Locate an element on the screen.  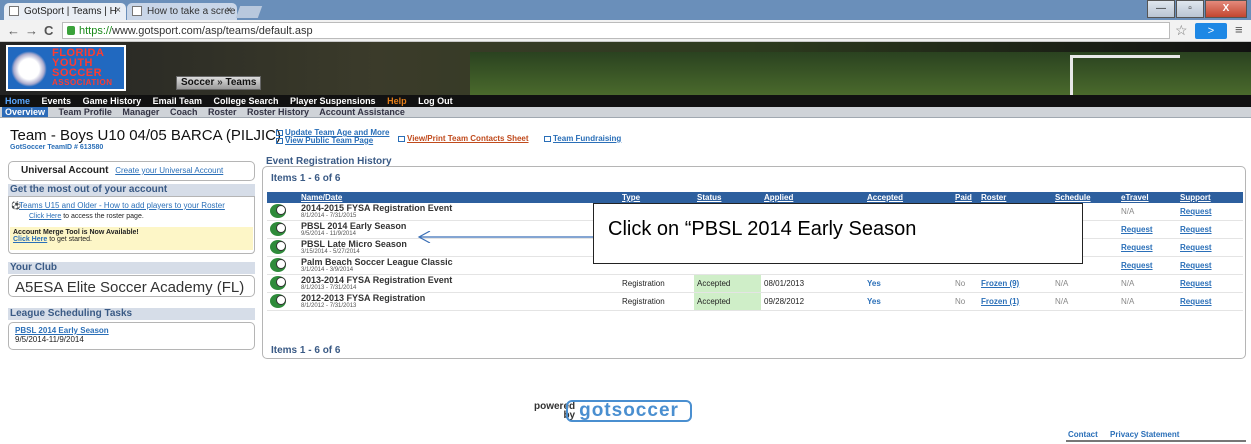
instruction-callout: Click on “PBSL 2014 Early Season is located at coordinates (838, 233).